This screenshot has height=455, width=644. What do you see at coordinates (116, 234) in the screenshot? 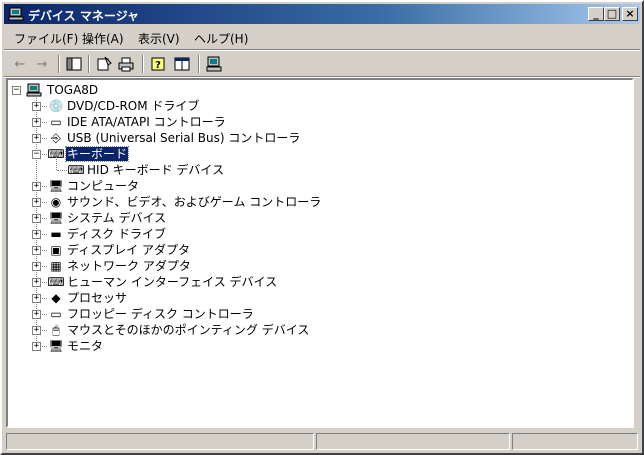
I see `tree-item-label: ディスク ドライブ` at bounding box center [116, 234].